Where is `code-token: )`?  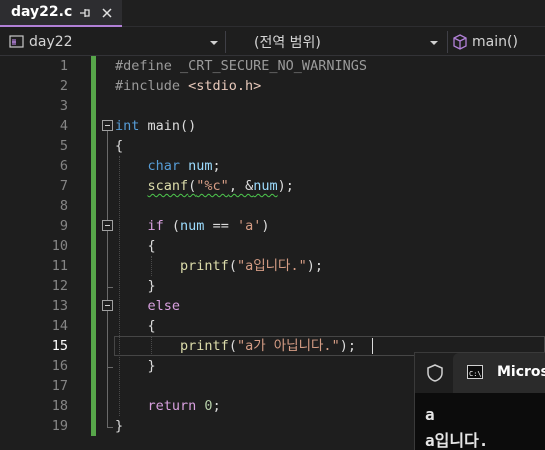
code-token: ) is located at coordinates (265, 226).